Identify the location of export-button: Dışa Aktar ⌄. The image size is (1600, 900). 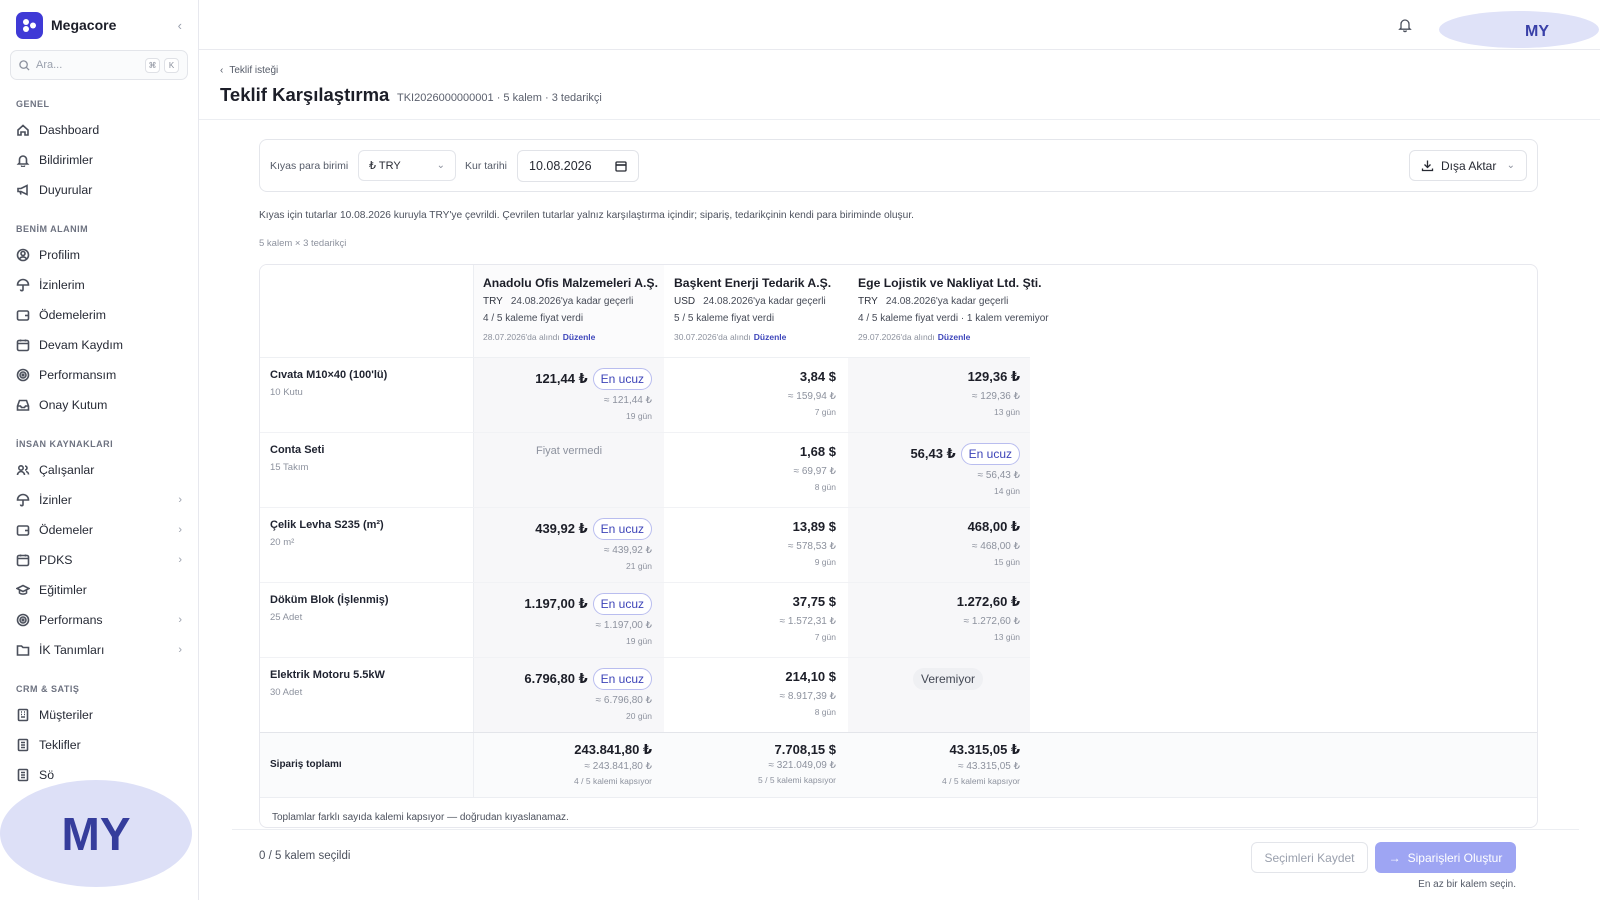
(1468, 165).